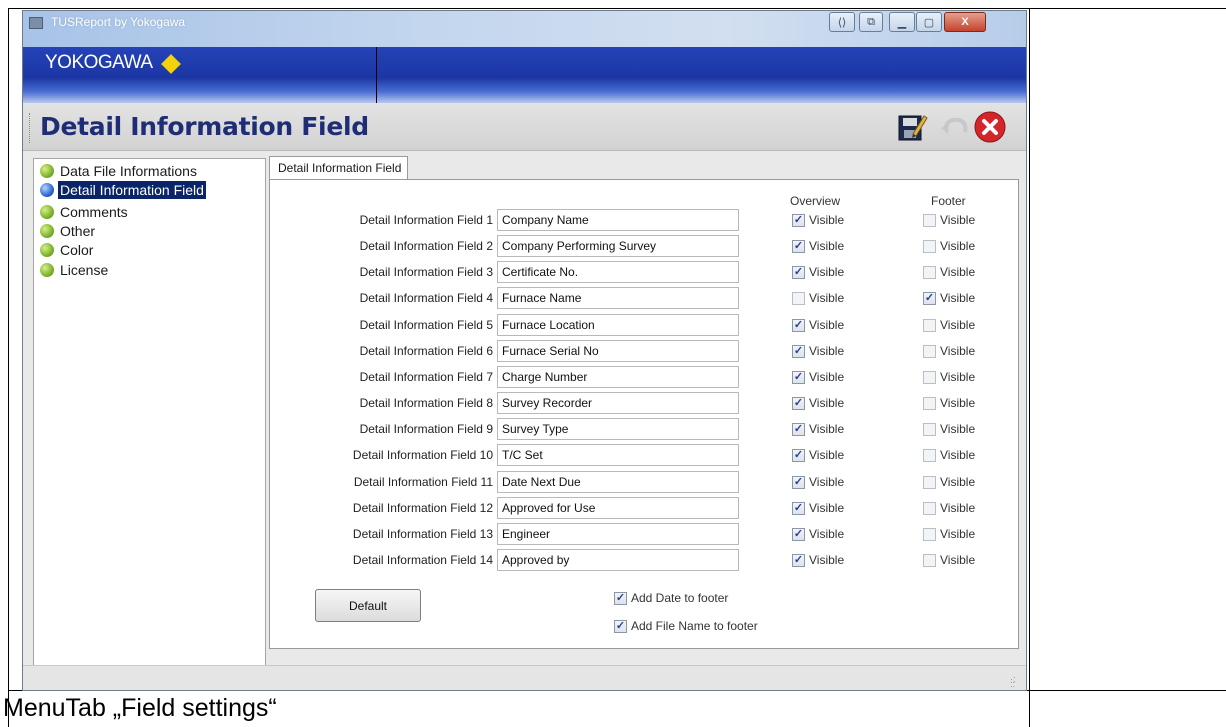 This screenshot has width=1226, height=727. What do you see at coordinates (618, 272) in the screenshot?
I see `field-value-input: Certificate No.` at bounding box center [618, 272].